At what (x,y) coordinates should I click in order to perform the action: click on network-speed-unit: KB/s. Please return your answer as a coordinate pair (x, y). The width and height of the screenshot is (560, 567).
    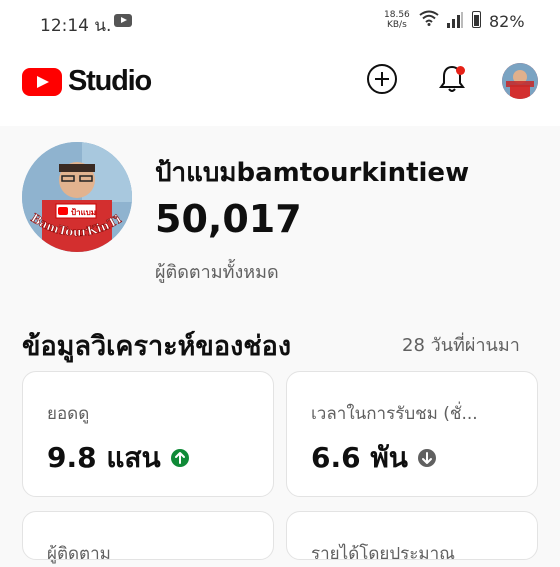
    Looking at the image, I should click on (396, 25).